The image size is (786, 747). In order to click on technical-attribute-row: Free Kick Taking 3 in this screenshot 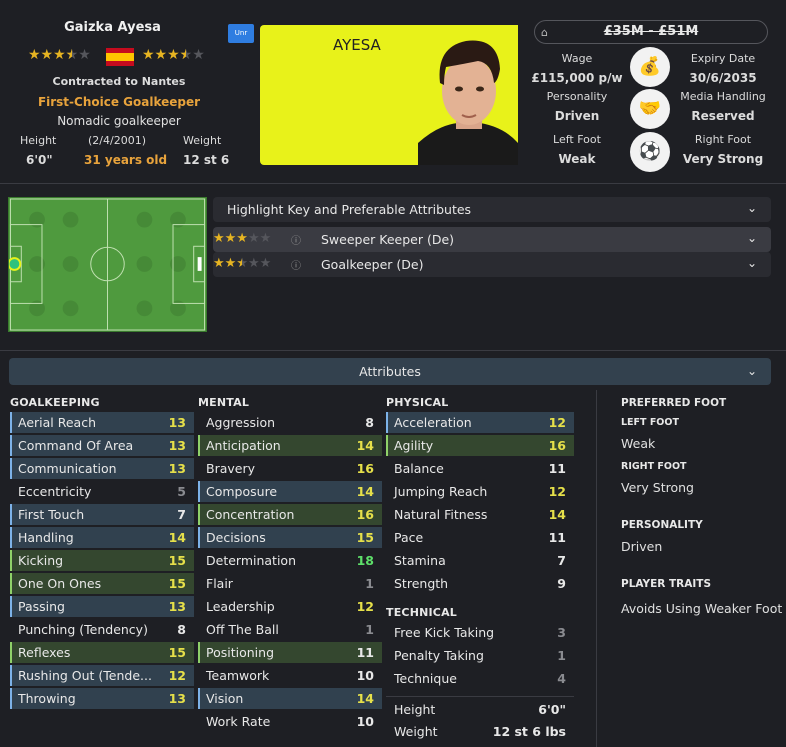, I will do `click(480, 632)`.